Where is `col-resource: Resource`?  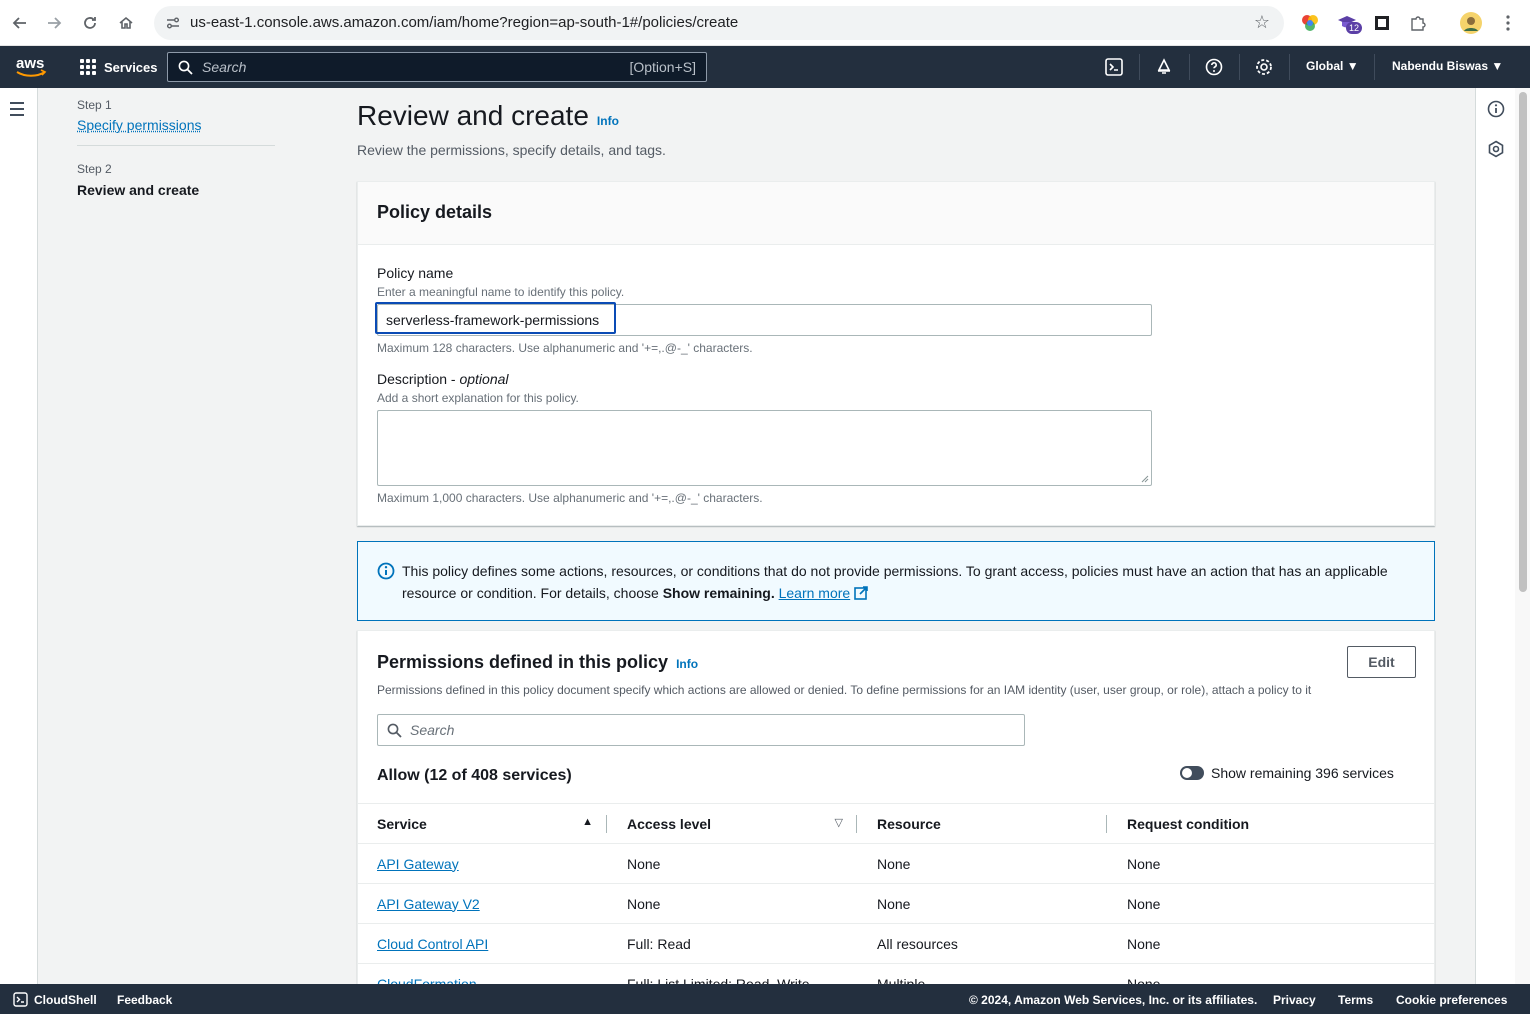 col-resource: Resource is located at coordinates (982, 823).